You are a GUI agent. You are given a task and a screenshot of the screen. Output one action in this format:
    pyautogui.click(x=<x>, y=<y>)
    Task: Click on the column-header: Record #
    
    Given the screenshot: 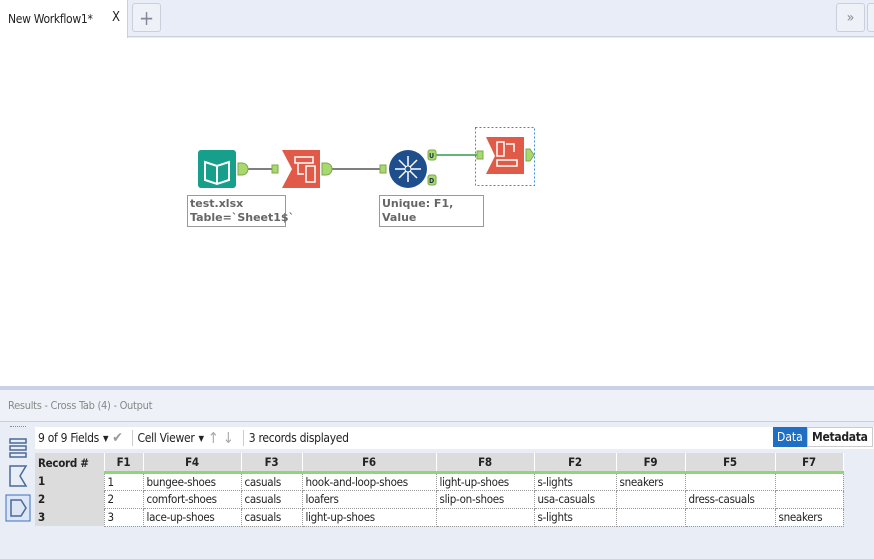 What is the action you would take?
    pyautogui.click(x=70, y=462)
    